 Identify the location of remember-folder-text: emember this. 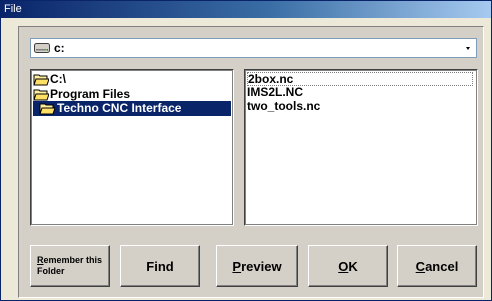
(73, 260).